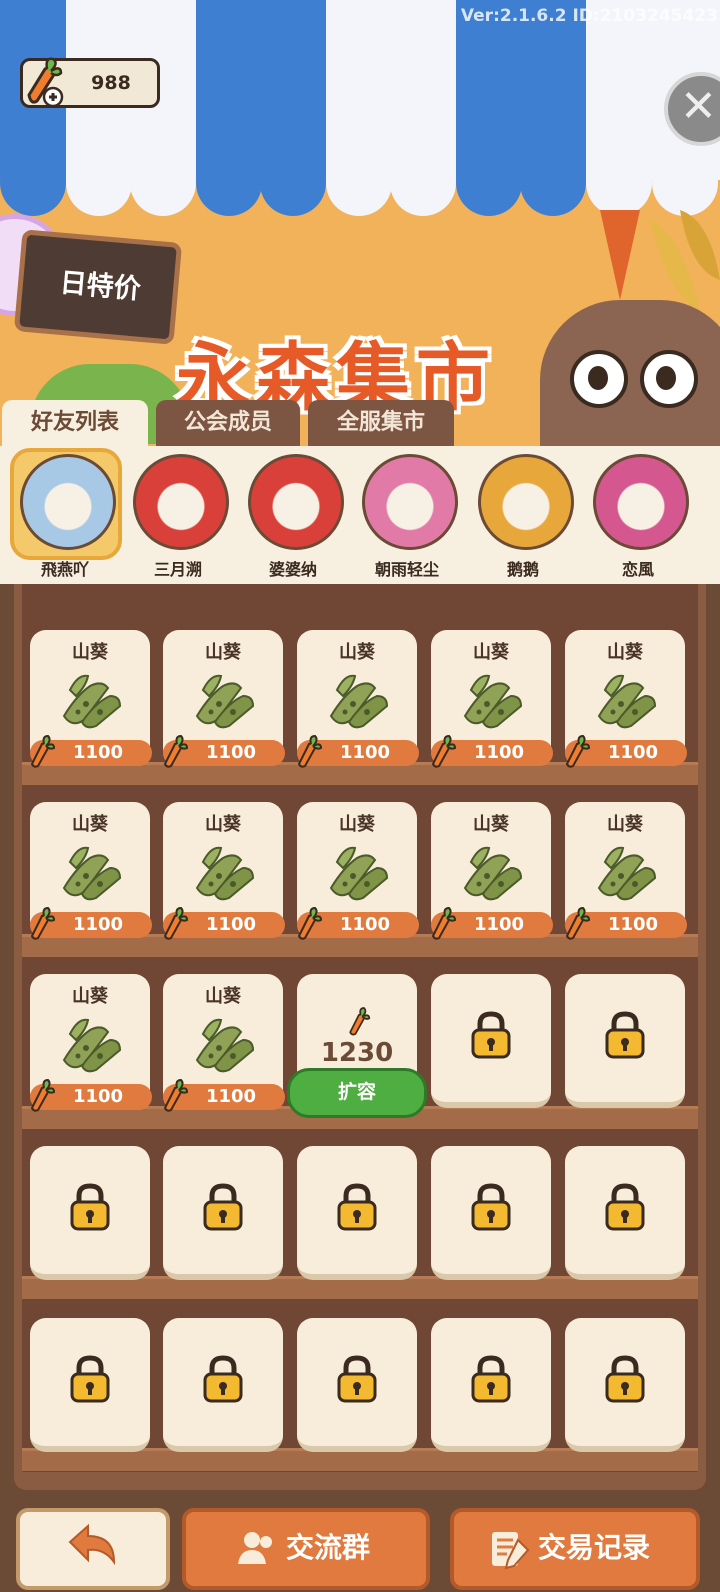 This screenshot has width=720, height=1592. I want to click on friend-avatar-item: 三月溯, so click(178, 519).